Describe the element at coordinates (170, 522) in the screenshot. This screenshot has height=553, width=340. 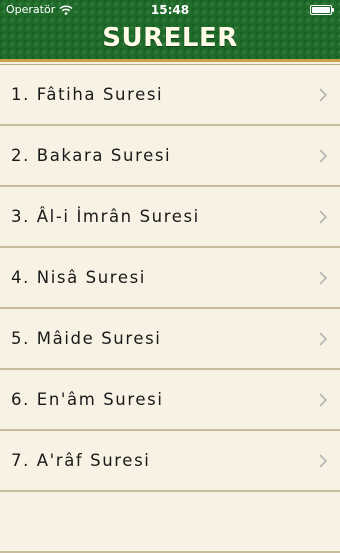
I see `list-item` at that location.